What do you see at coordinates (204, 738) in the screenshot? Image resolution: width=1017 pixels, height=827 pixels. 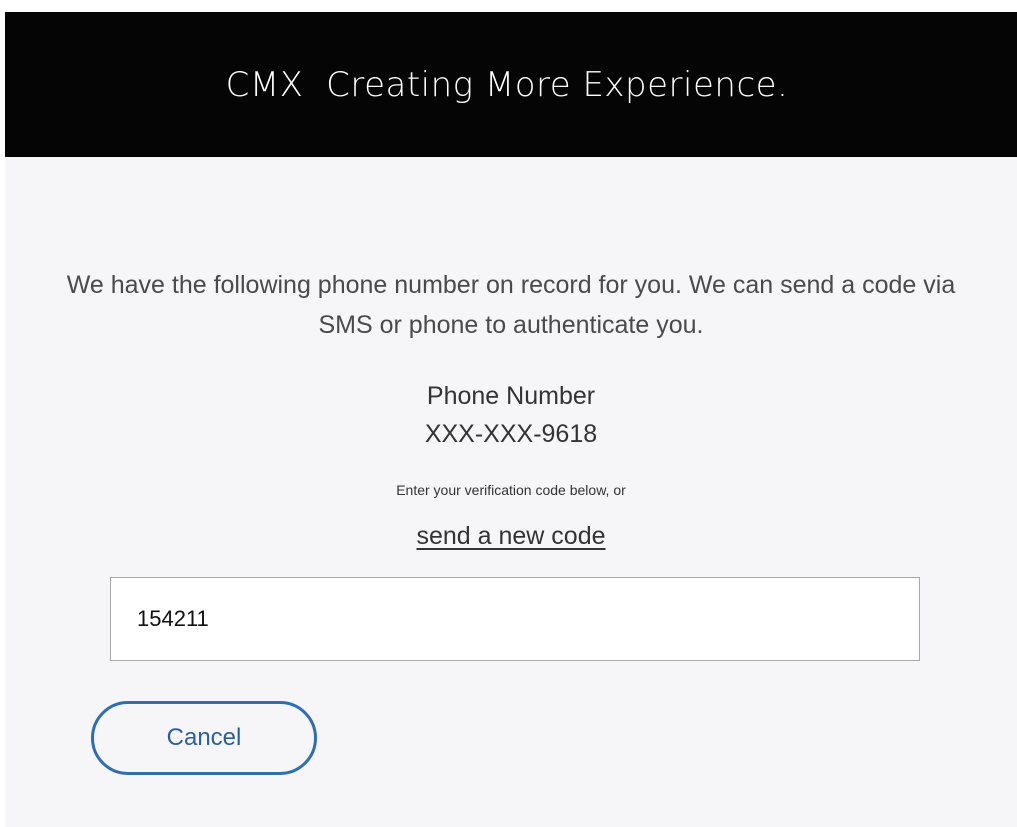 I see `cancel-button: Cancel` at bounding box center [204, 738].